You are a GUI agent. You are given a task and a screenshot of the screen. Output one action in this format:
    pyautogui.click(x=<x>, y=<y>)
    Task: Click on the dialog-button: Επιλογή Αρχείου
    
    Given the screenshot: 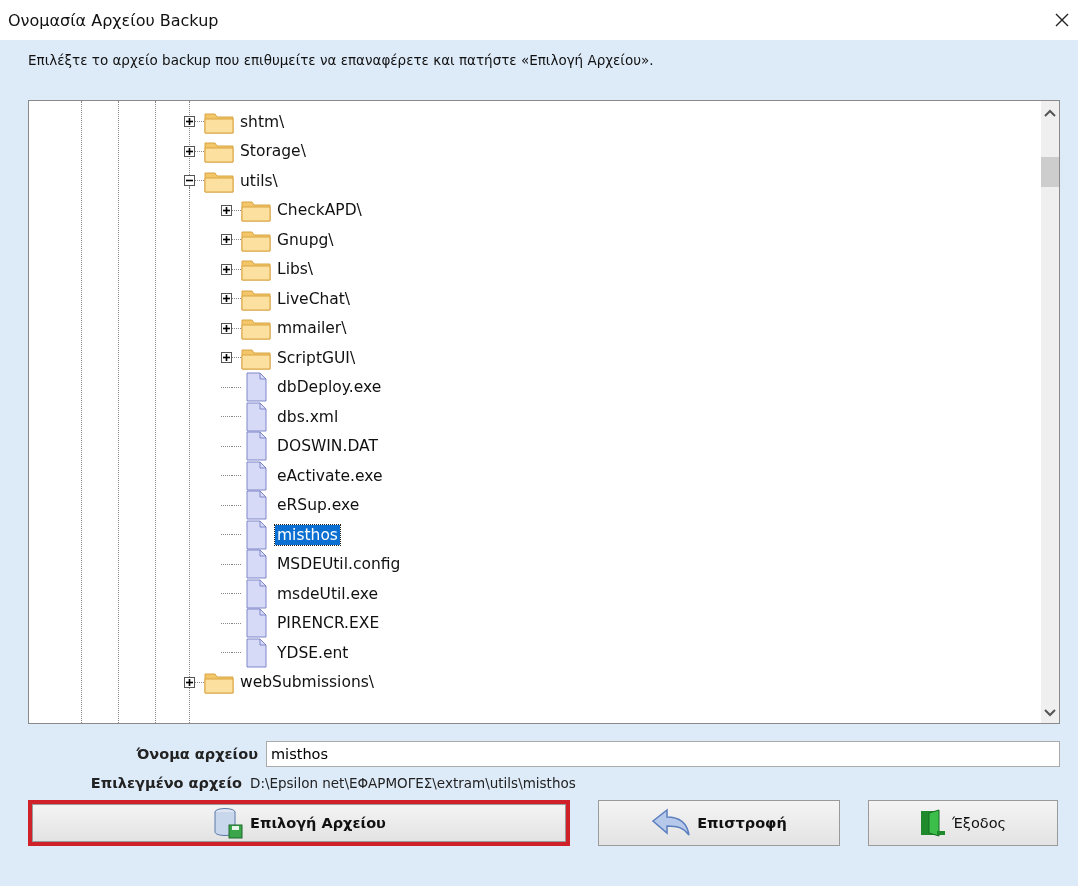 What is the action you would take?
    pyautogui.click(x=299, y=823)
    